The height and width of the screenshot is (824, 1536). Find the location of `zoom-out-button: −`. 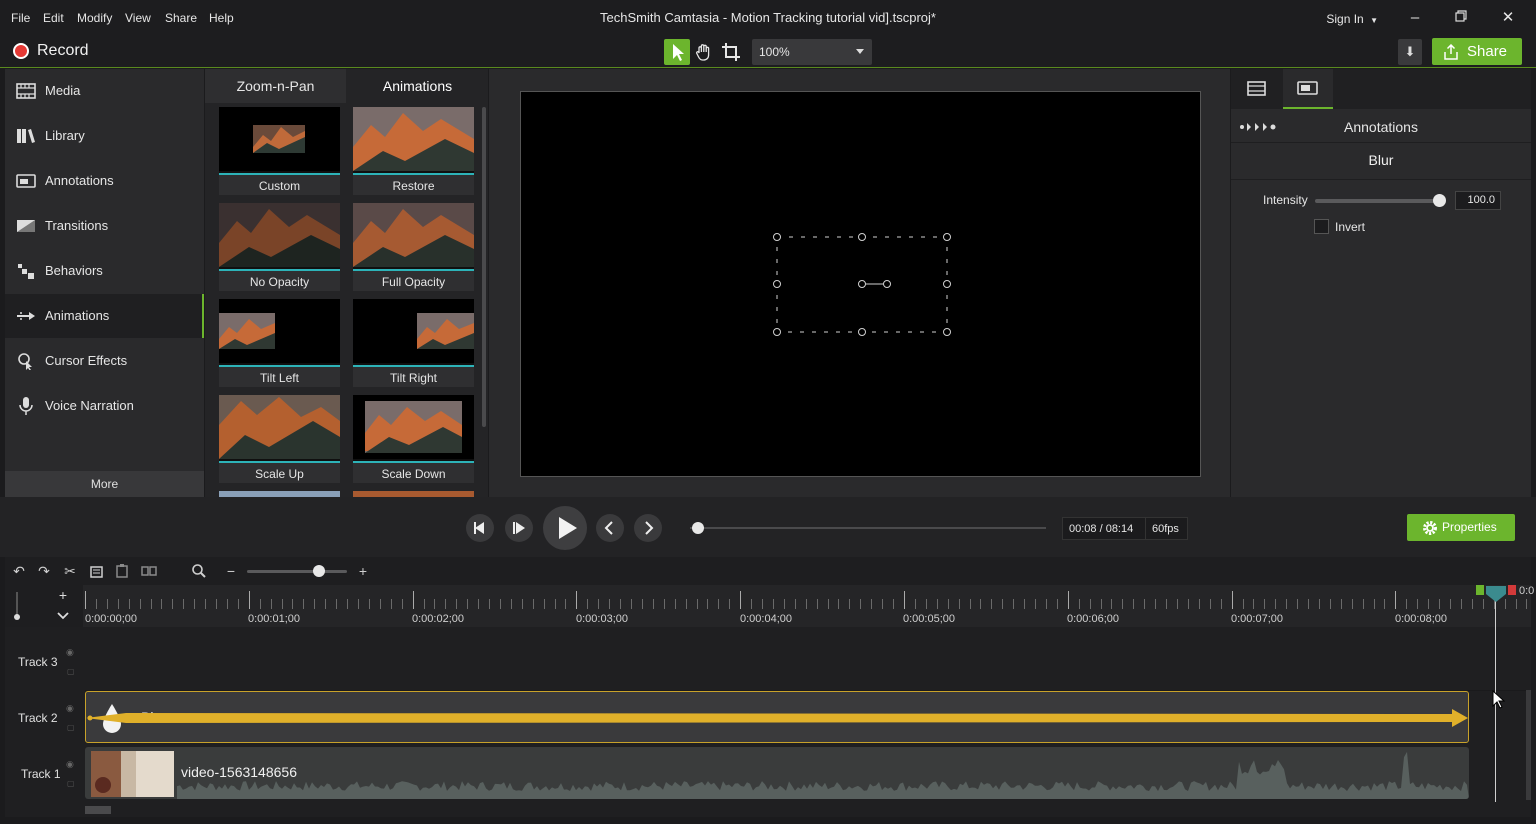

zoom-out-button: − is located at coordinates (231, 571).